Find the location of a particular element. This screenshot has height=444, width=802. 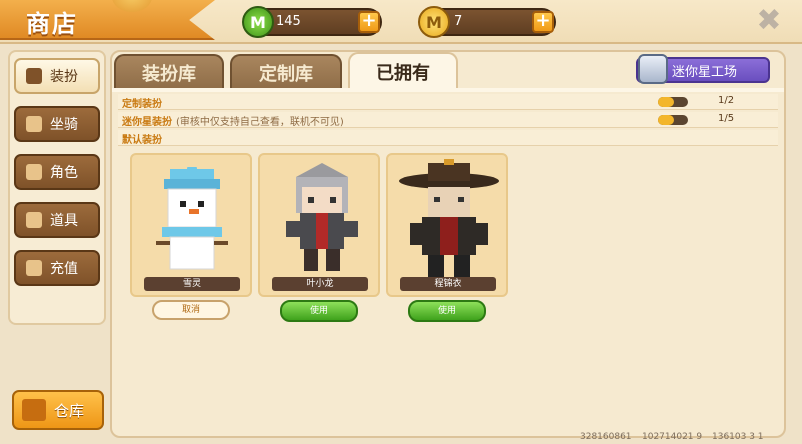

sidebar-item-outfit: 装扮 is located at coordinates (57, 76).